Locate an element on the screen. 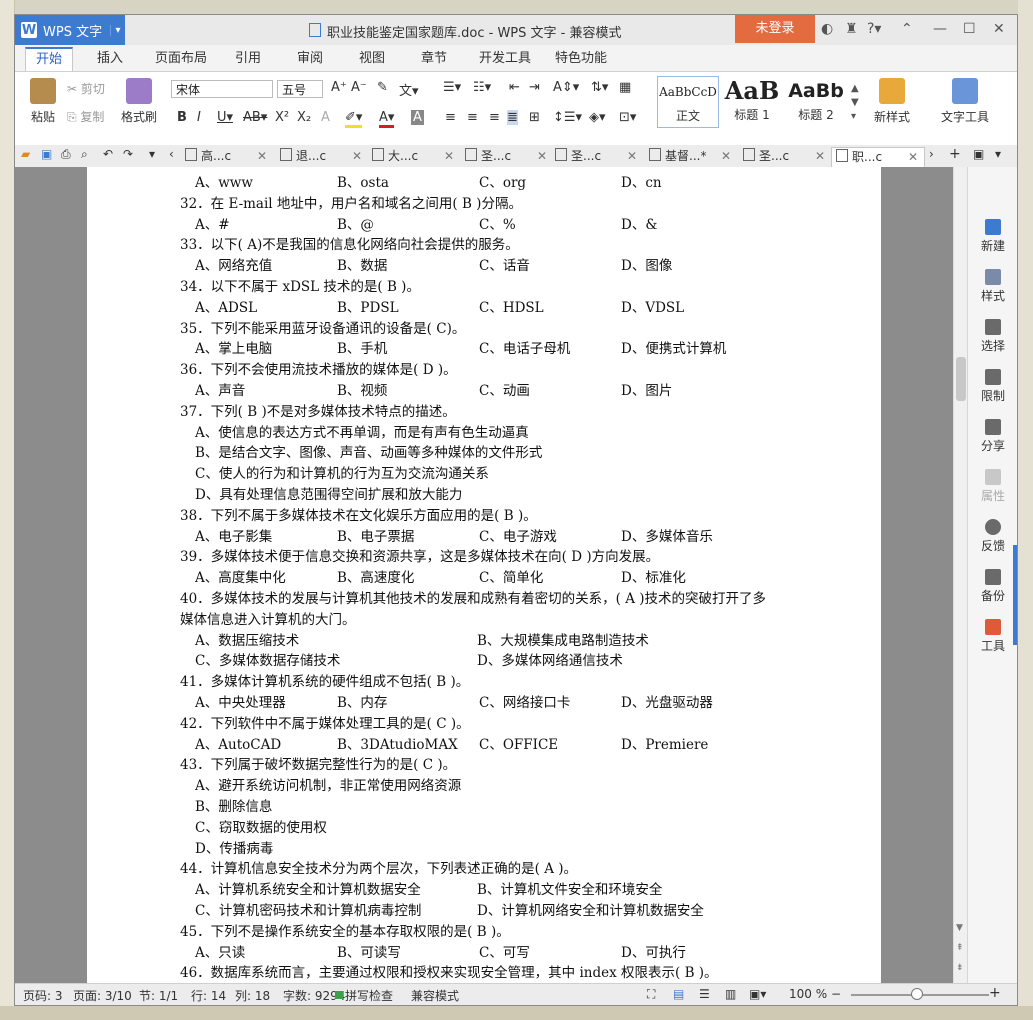 The height and width of the screenshot is (1020, 1033). doc-tab: 基督...* ✕ is located at coordinates (690, 156).